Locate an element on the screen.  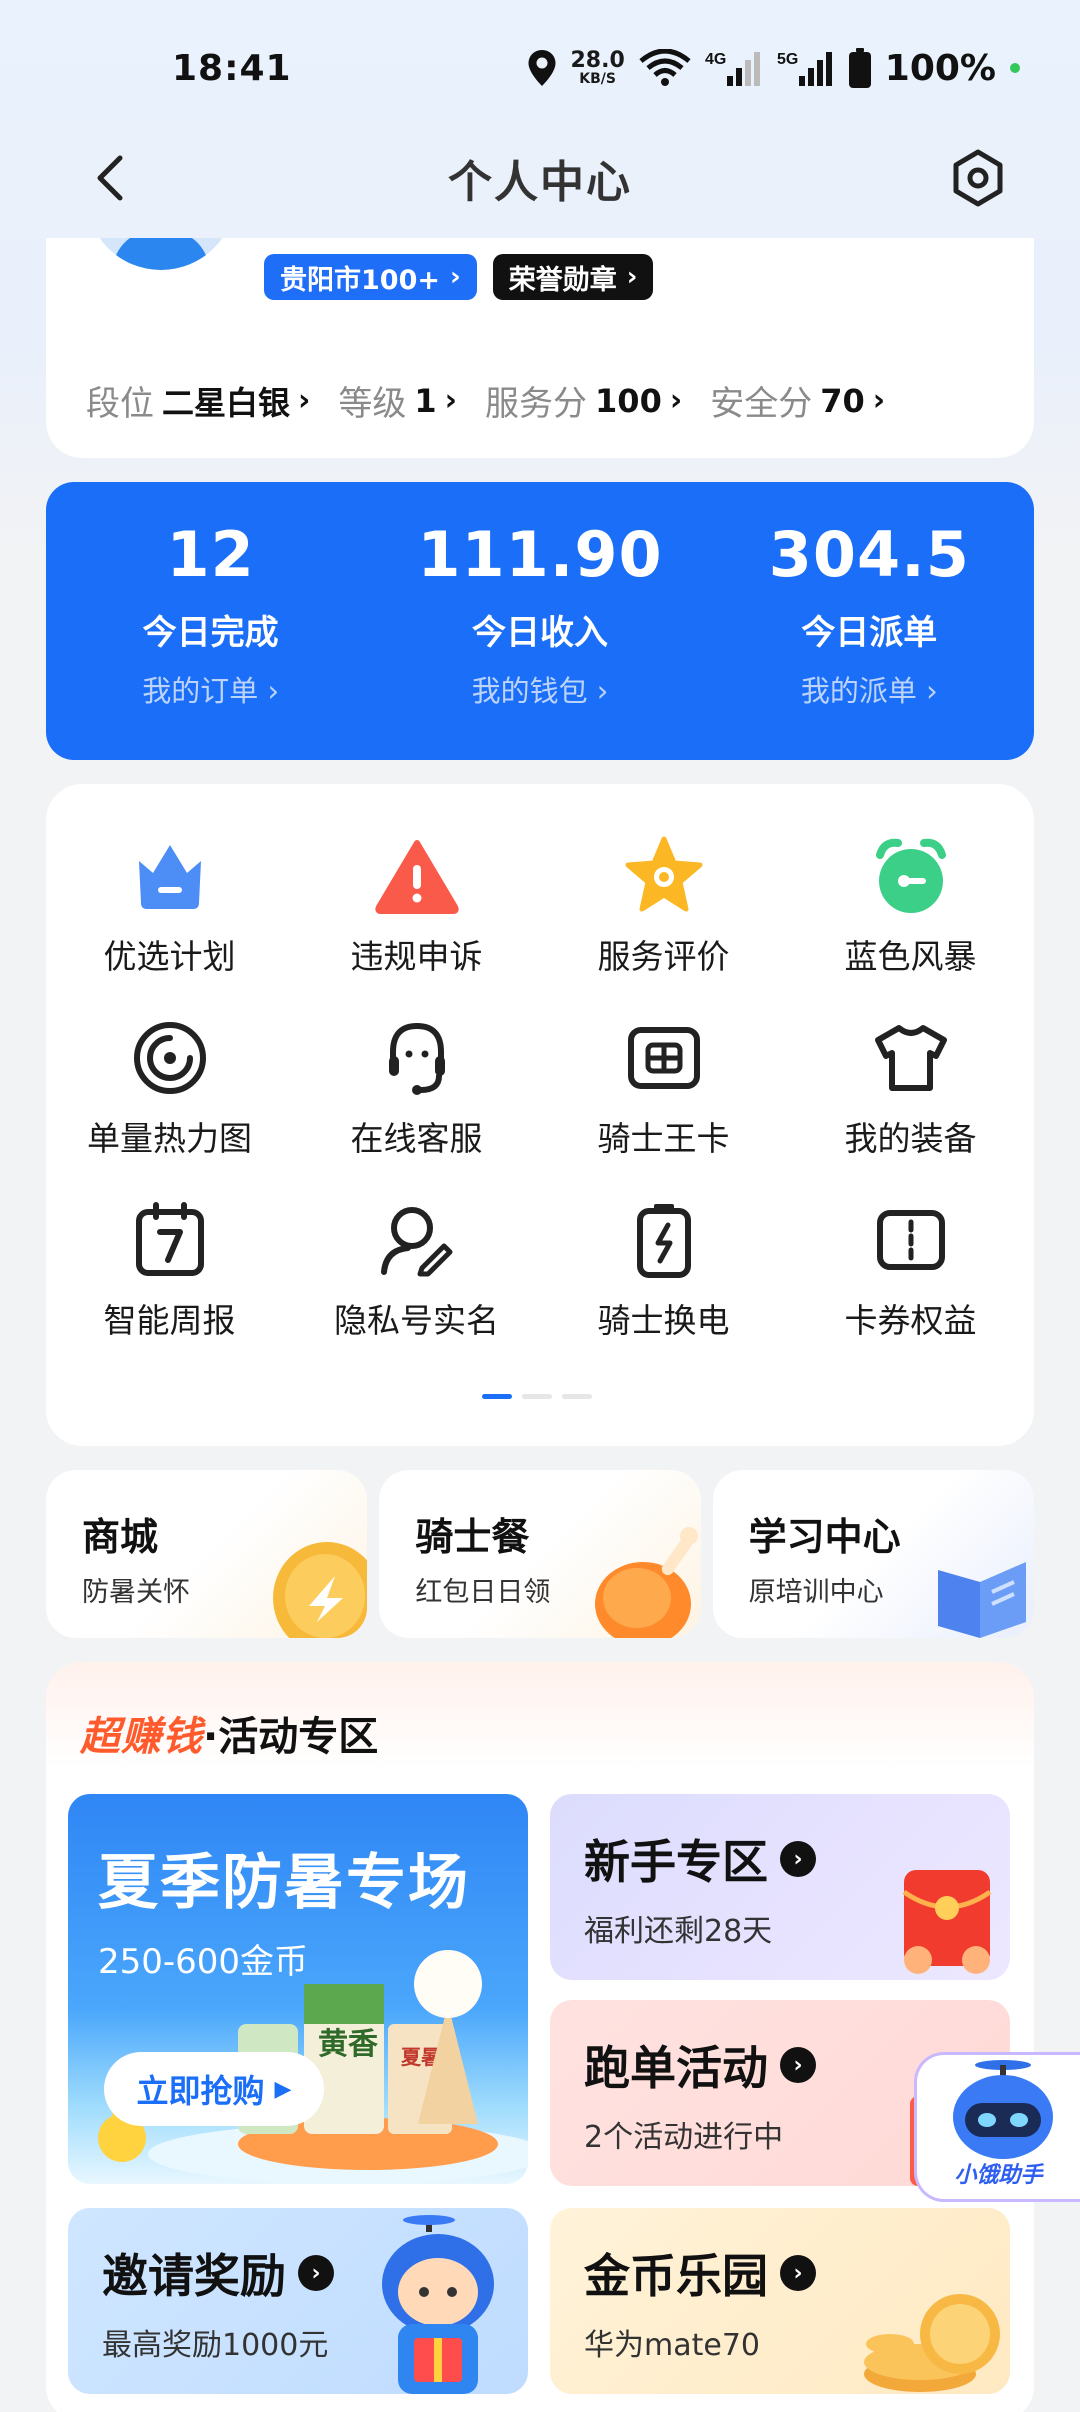
stat-safety-score: 安全分 70 › is located at coordinates (797, 400).